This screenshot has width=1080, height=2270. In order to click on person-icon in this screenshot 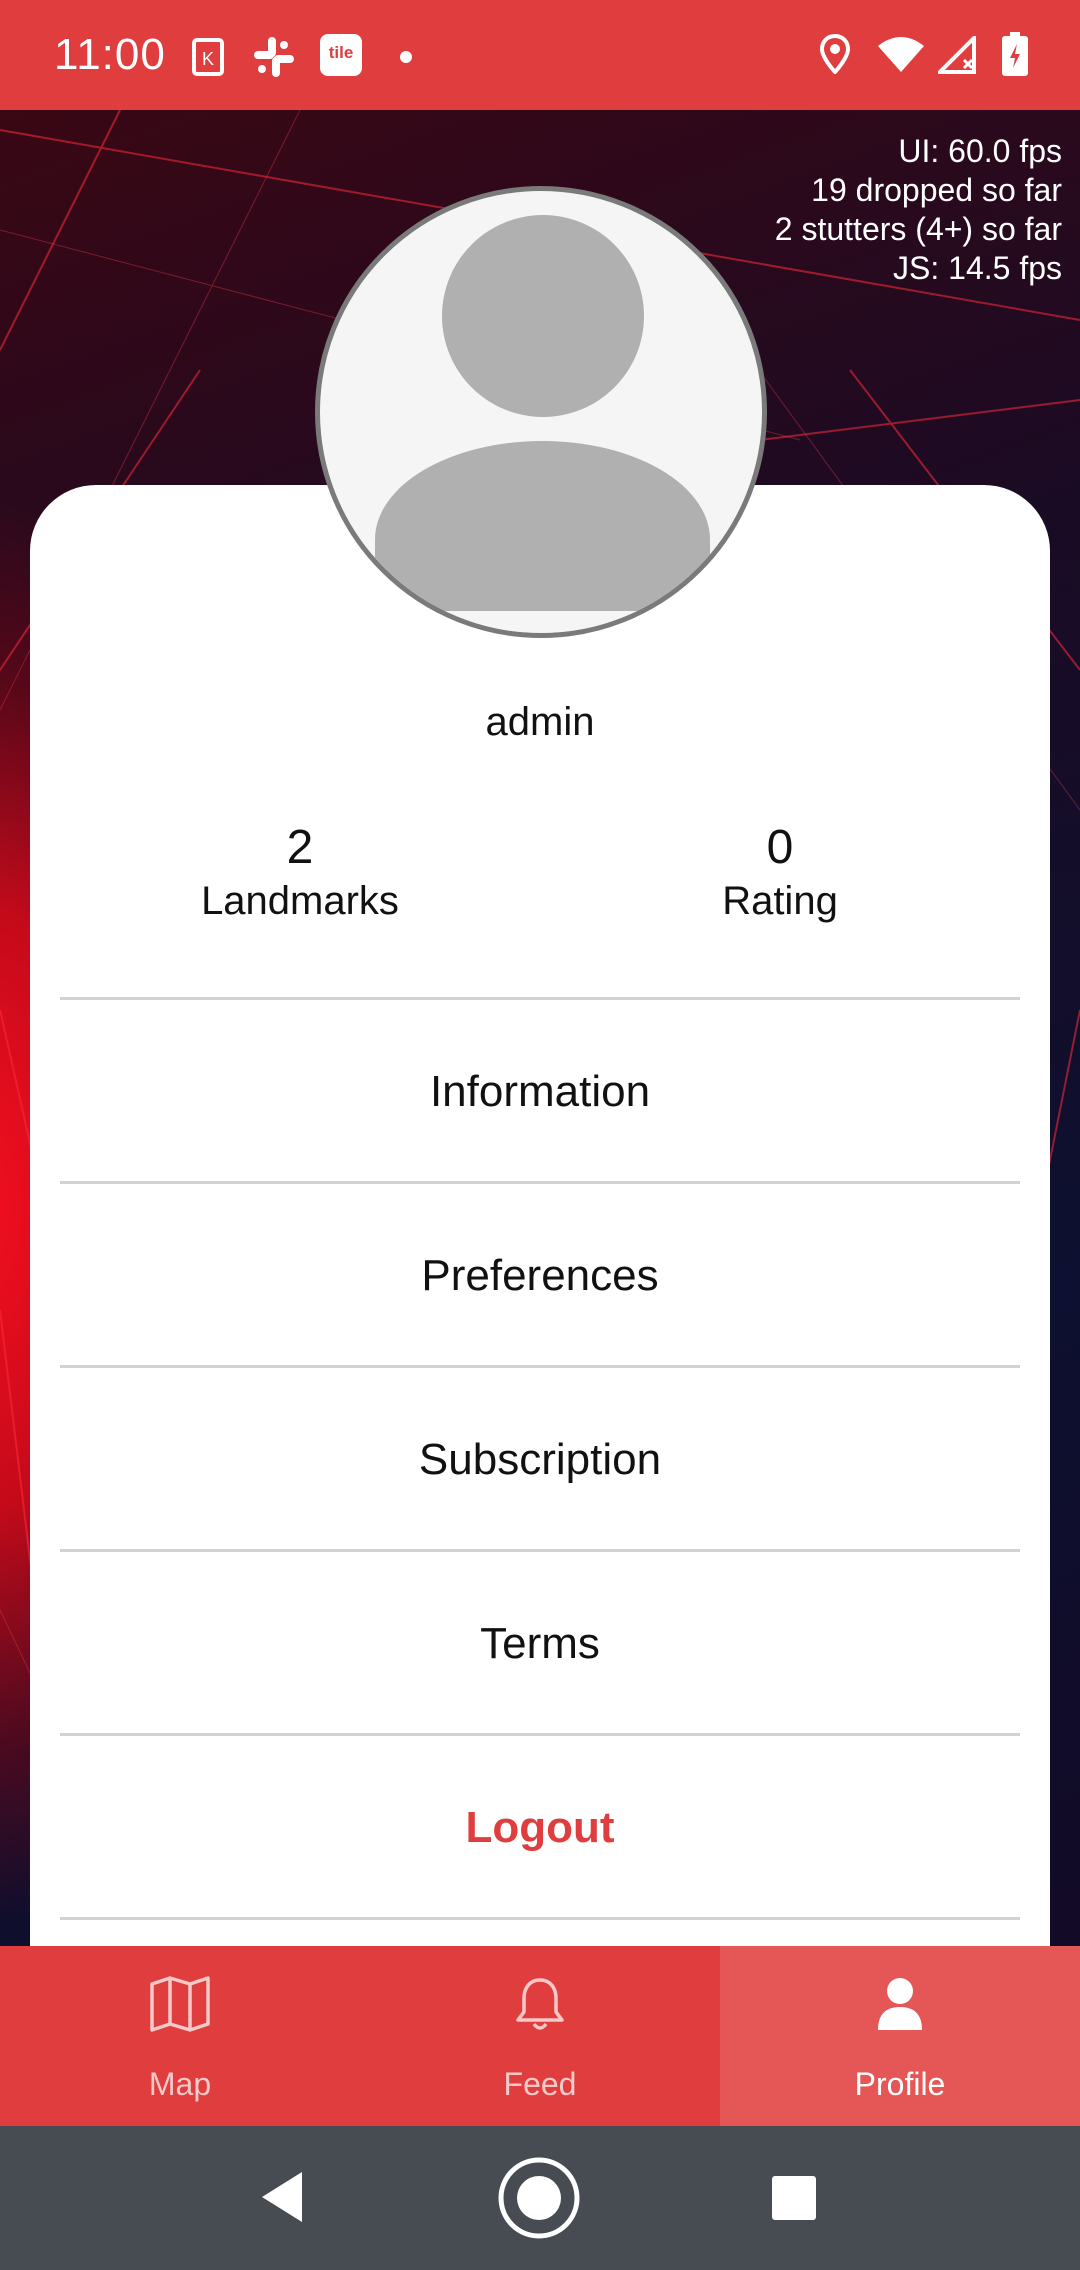, I will do `click(900, 2006)`.